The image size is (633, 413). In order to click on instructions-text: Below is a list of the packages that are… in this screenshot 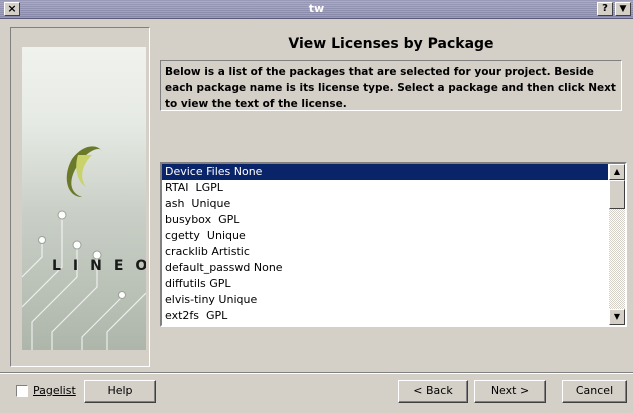, I will do `click(391, 85)`.